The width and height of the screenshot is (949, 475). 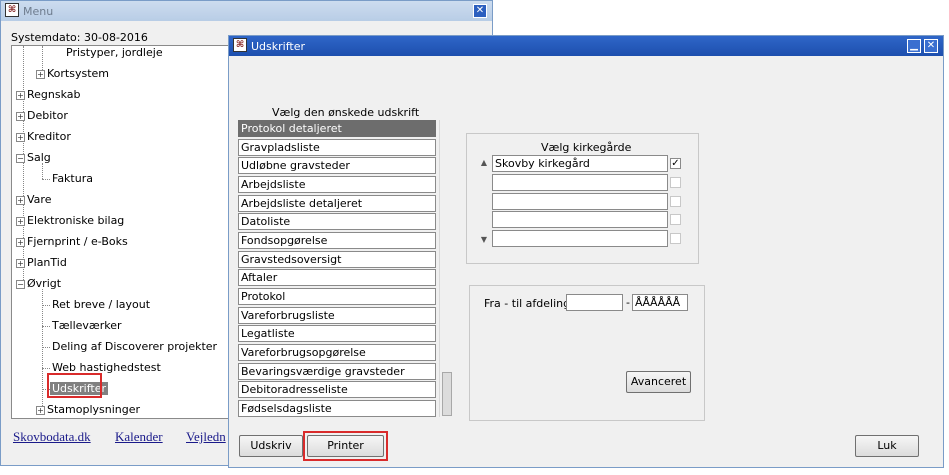 What do you see at coordinates (33, 199) in the screenshot?
I see `tree-item-vare: + Vare` at bounding box center [33, 199].